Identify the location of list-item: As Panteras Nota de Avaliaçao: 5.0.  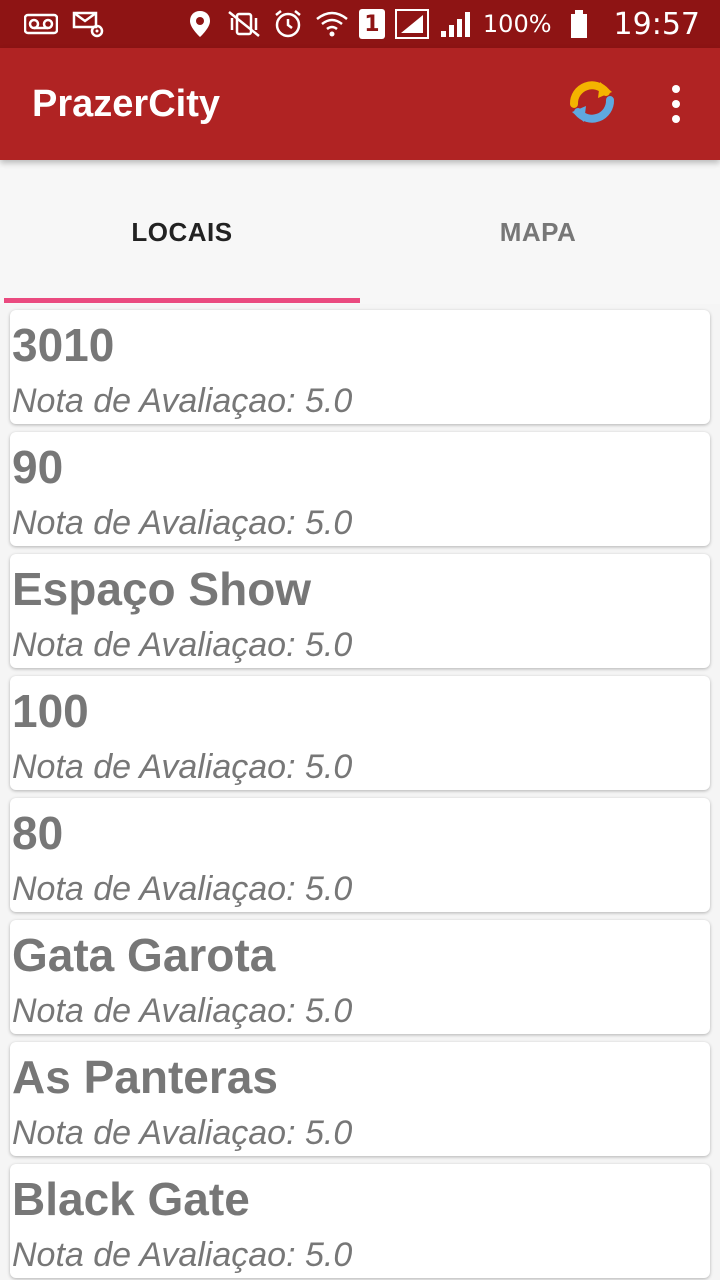
(360, 1099).